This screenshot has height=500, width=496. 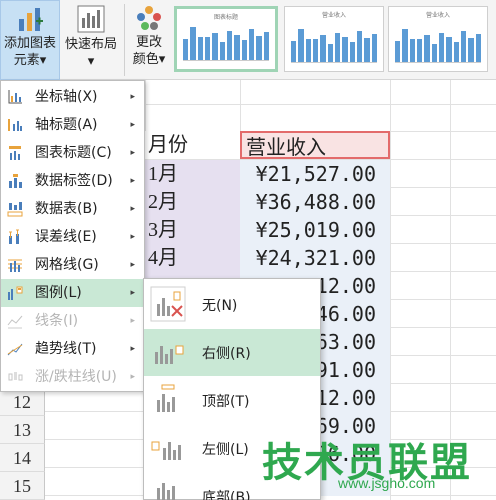 I want to click on chart-style-thumbnail: 图表标题, so click(x=226, y=39).